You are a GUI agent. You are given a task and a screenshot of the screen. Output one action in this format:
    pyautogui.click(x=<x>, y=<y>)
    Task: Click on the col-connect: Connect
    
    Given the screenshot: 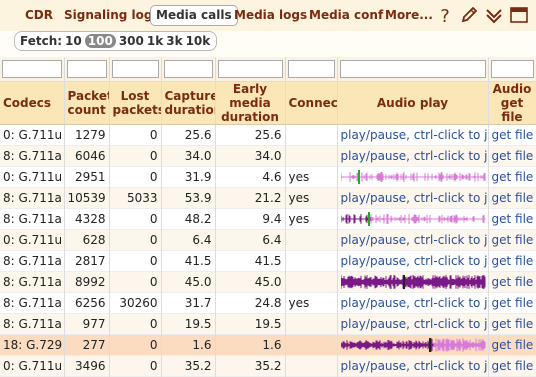 What is the action you would take?
    pyautogui.click(x=311, y=103)
    